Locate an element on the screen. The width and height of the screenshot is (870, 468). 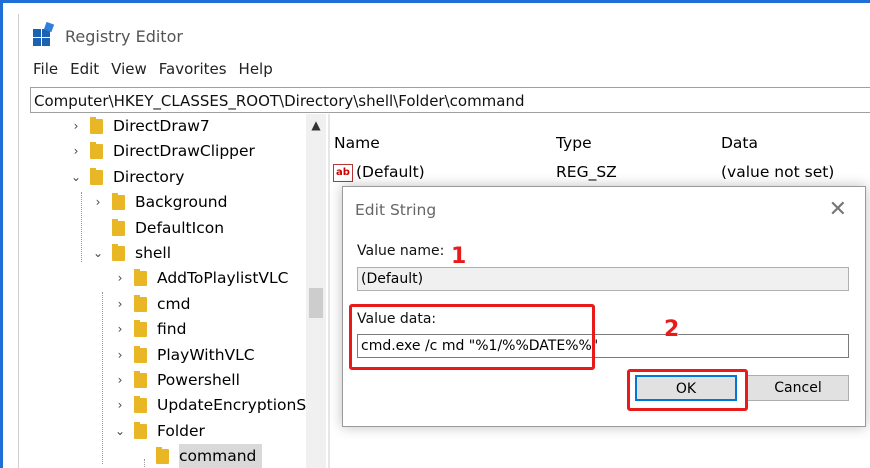
tree-item-addtoplaylistvlc: › AddToPlaylistVLC is located at coordinates (201, 278).